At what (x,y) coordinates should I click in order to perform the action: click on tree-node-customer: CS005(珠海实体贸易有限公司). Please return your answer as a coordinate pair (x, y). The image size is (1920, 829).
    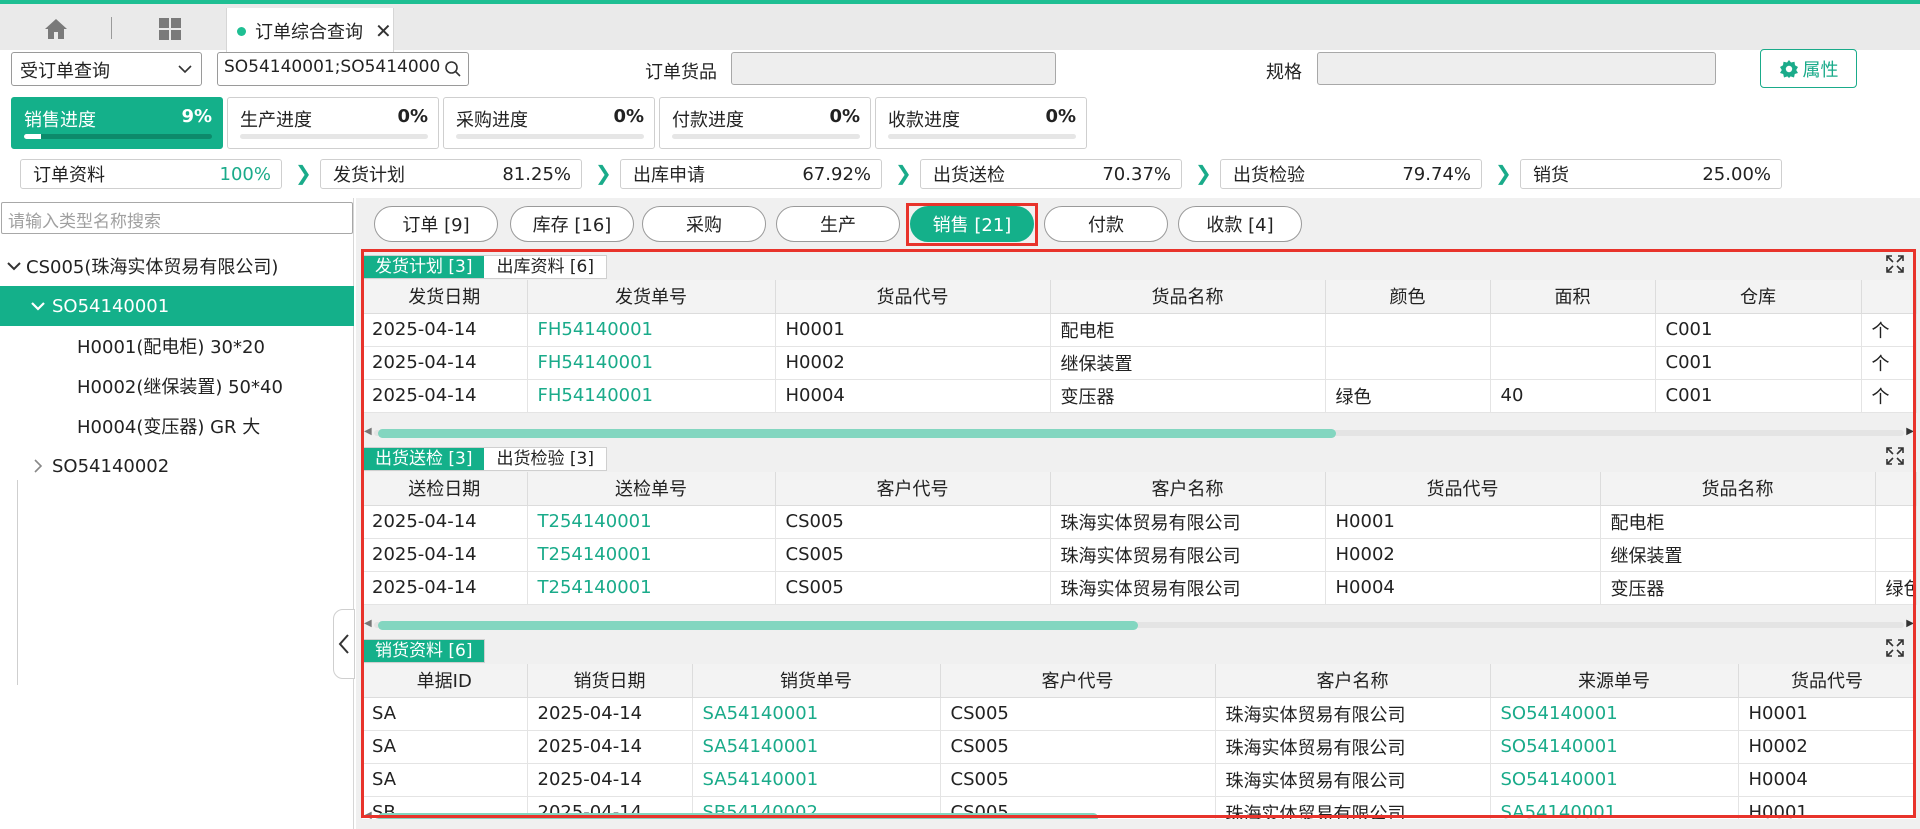
    Looking at the image, I should click on (177, 266).